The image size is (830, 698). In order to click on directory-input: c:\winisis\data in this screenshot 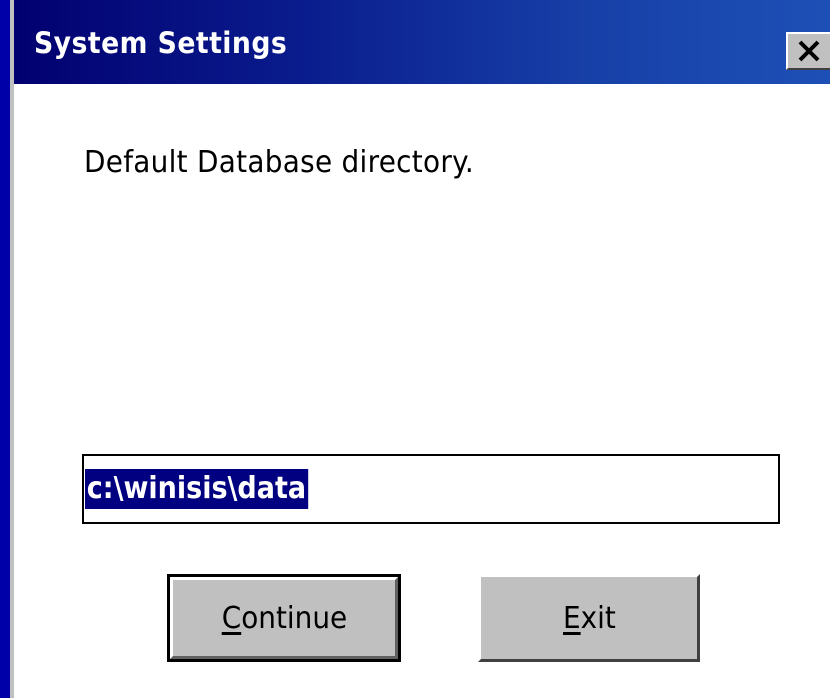, I will do `click(431, 489)`.